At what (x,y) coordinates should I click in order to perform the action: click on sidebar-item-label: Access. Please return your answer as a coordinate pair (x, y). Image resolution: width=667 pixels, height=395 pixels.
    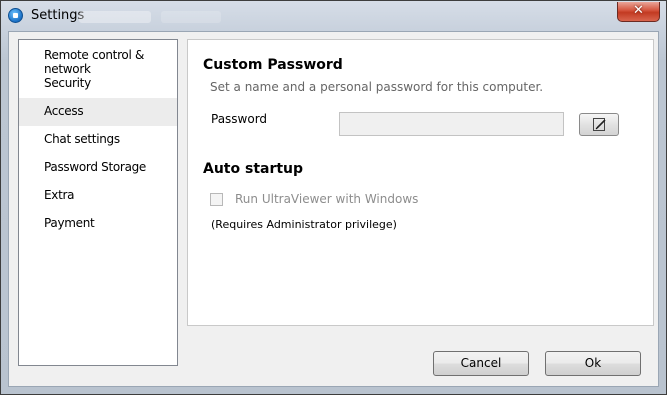
    Looking at the image, I should click on (64, 111).